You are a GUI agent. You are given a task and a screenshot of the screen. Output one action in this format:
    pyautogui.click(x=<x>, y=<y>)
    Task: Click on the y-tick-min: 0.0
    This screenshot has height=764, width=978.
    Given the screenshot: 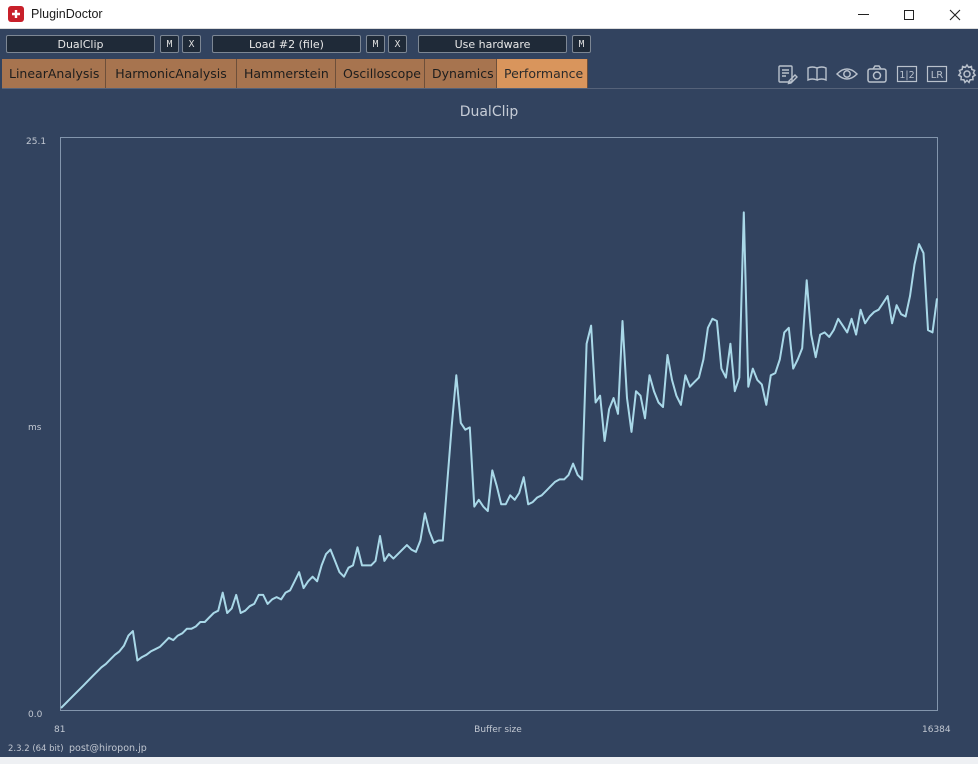 What is the action you would take?
    pyautogui.click(x=35, y=715)
    